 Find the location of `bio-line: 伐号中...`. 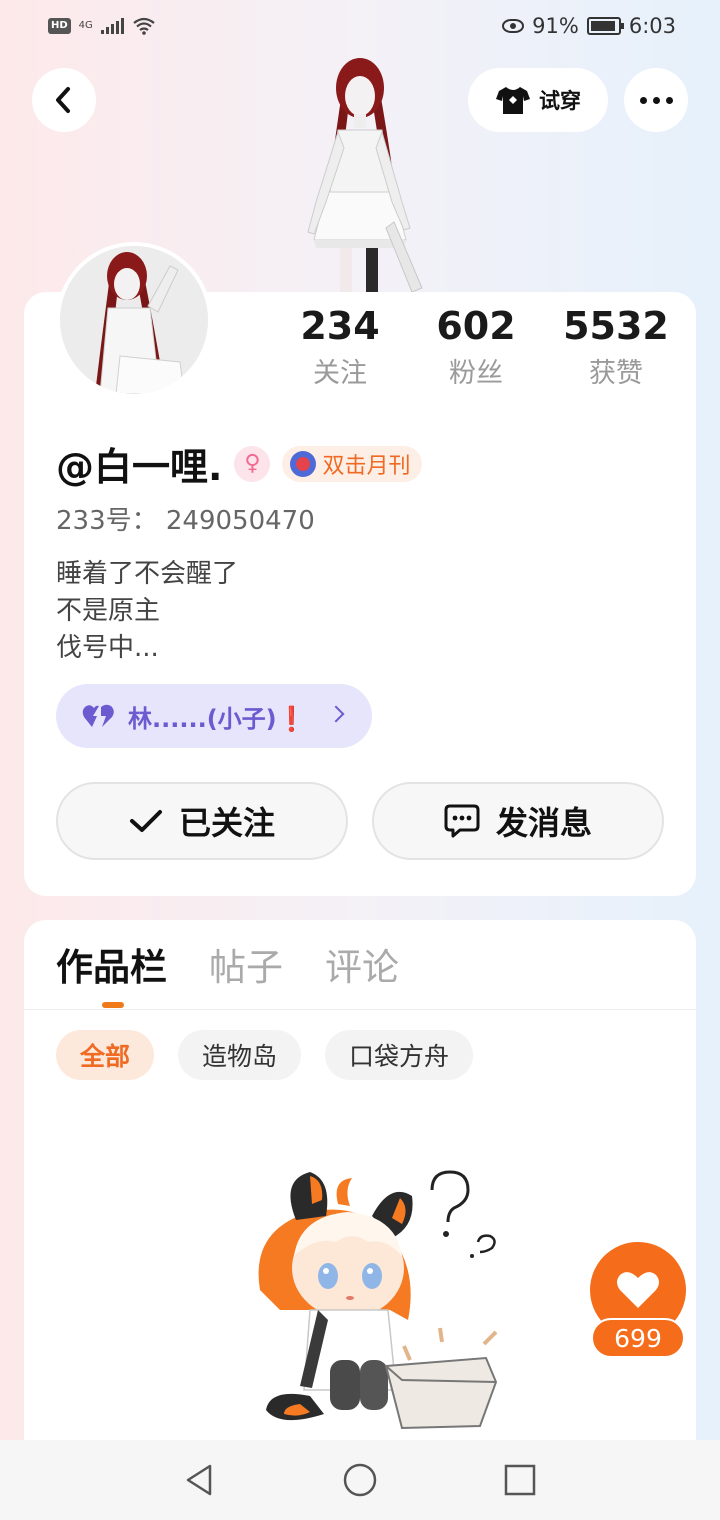

bio-line: 伐号中... is located at coordinates (107, 648).